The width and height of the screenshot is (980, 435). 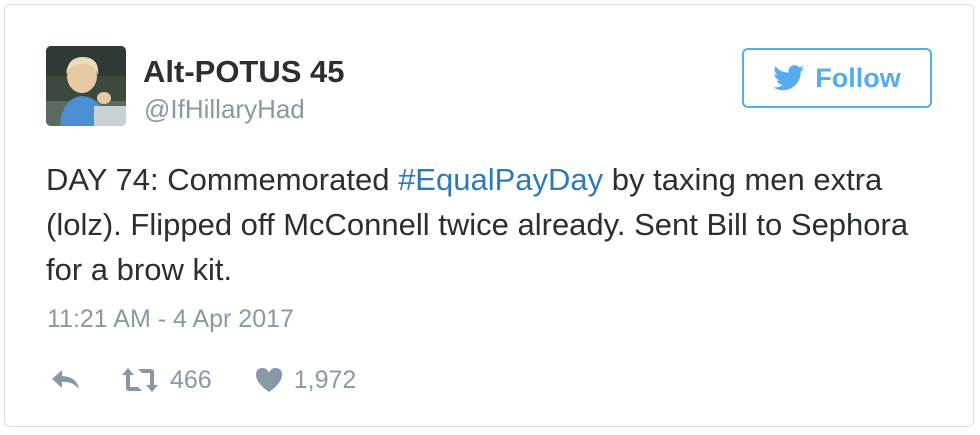 I want to click on twitter-bird-icon, so click(x=789, y=78).